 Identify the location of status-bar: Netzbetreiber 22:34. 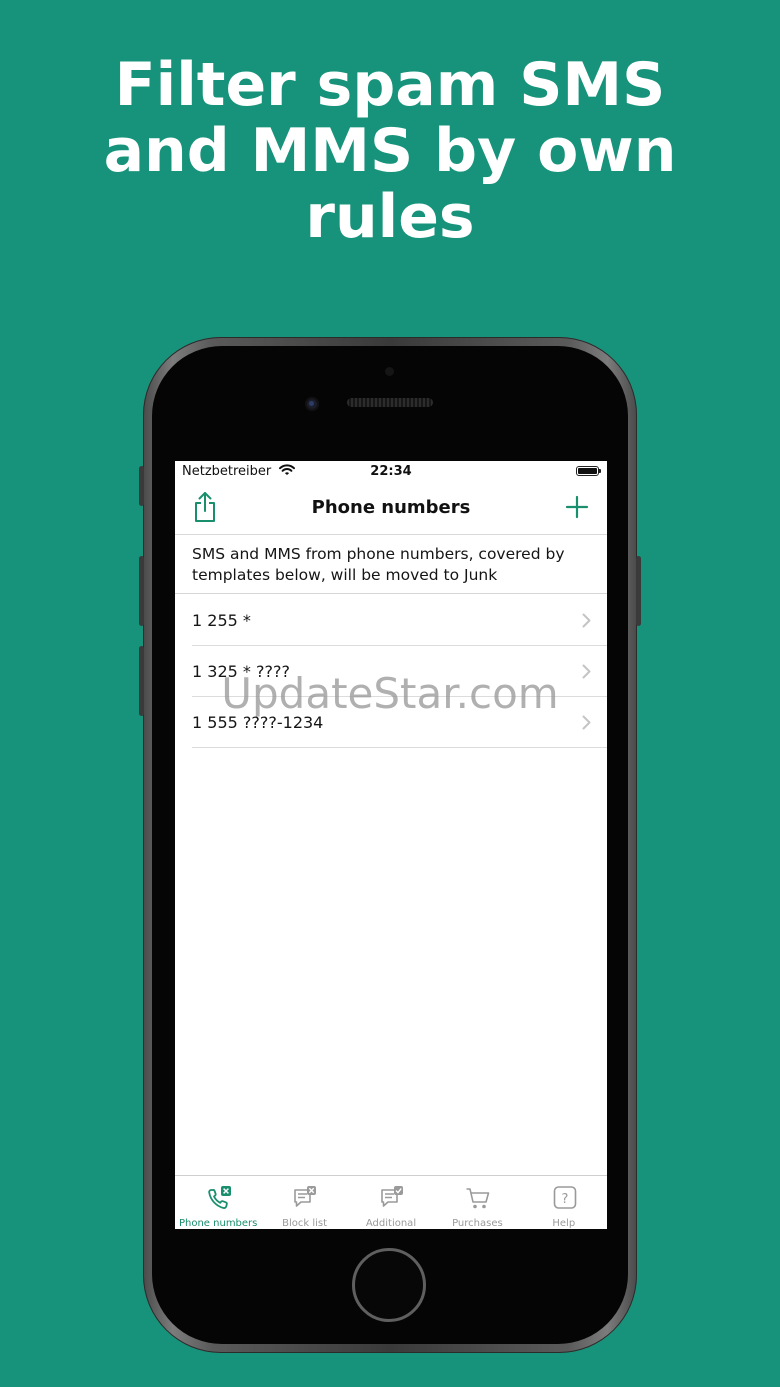
(391, 472).